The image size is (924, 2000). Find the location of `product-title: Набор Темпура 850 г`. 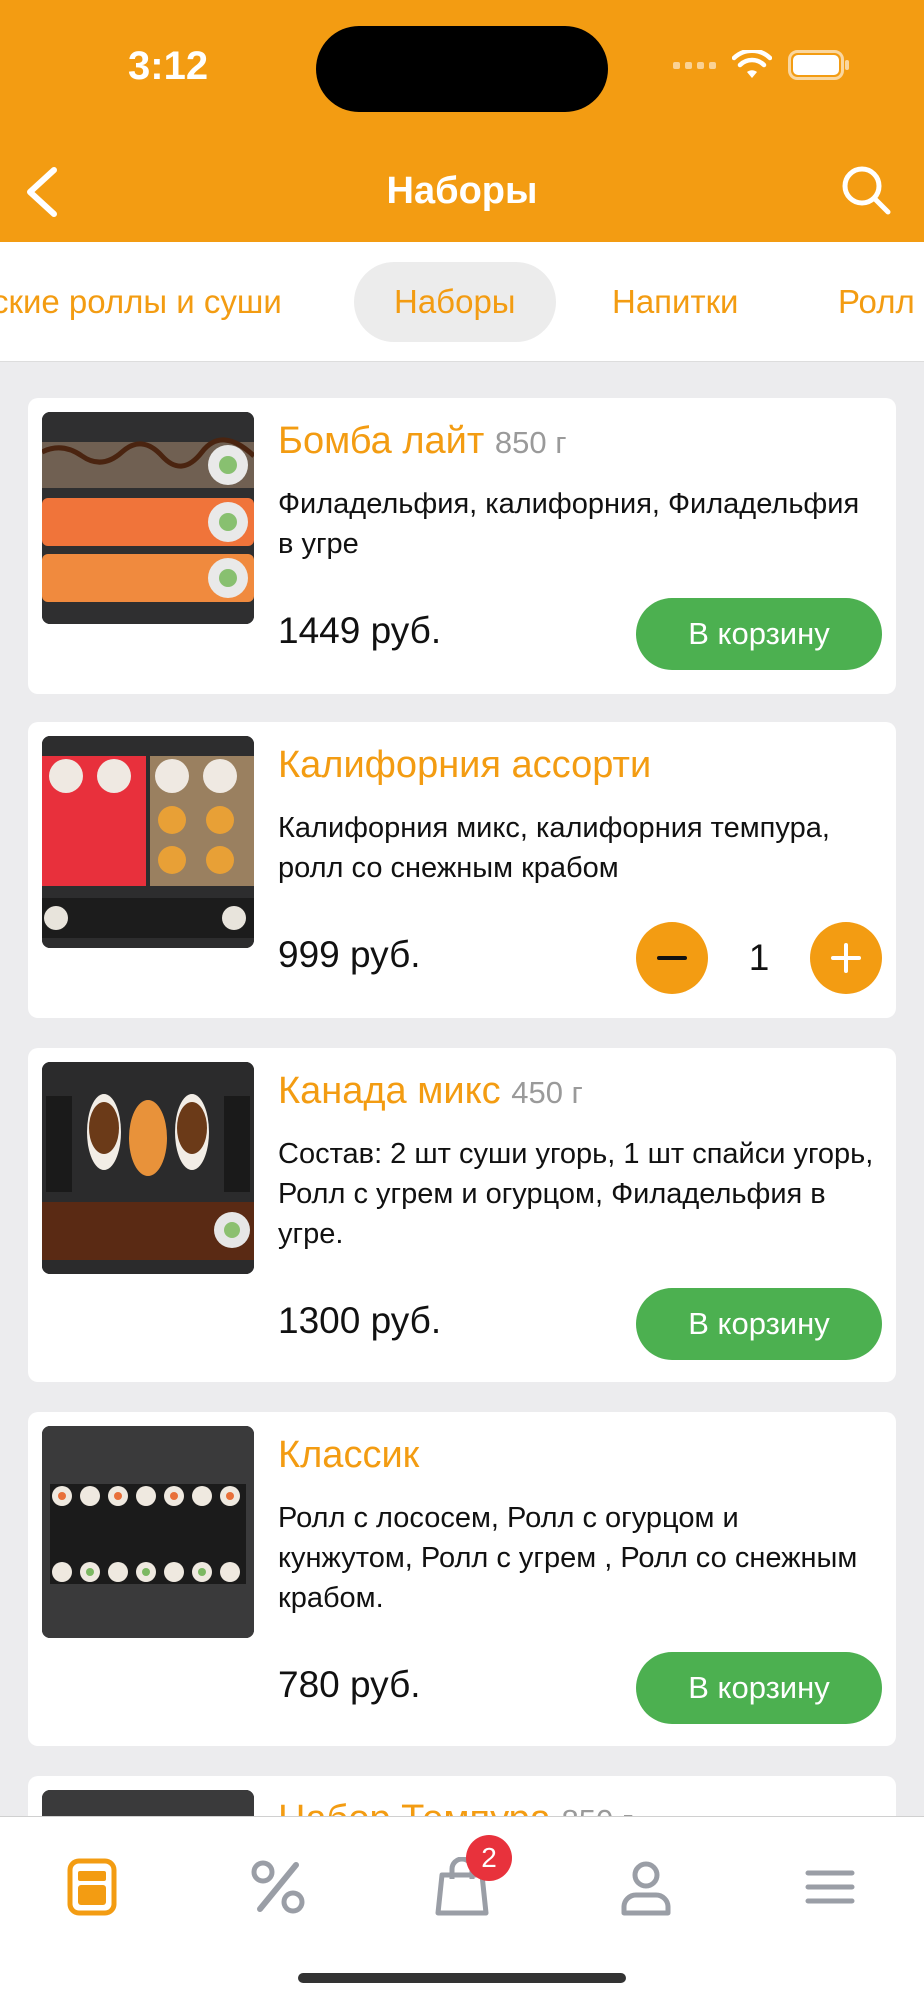

product-title: Набор Темпура 850 г is located at coordinates (455, 1807).